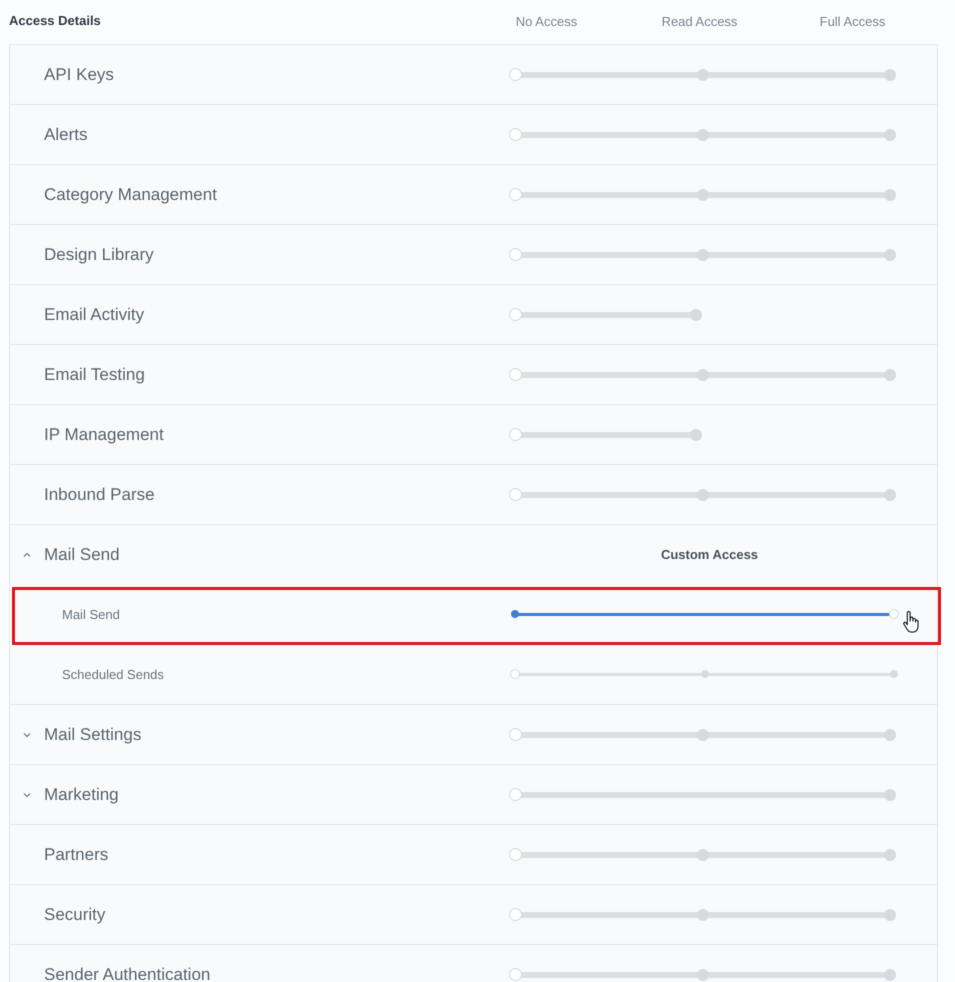 Image resolution: width=955 pixels, height=982 pixels. I want to click on column-label: No Access, so click(546, 21).